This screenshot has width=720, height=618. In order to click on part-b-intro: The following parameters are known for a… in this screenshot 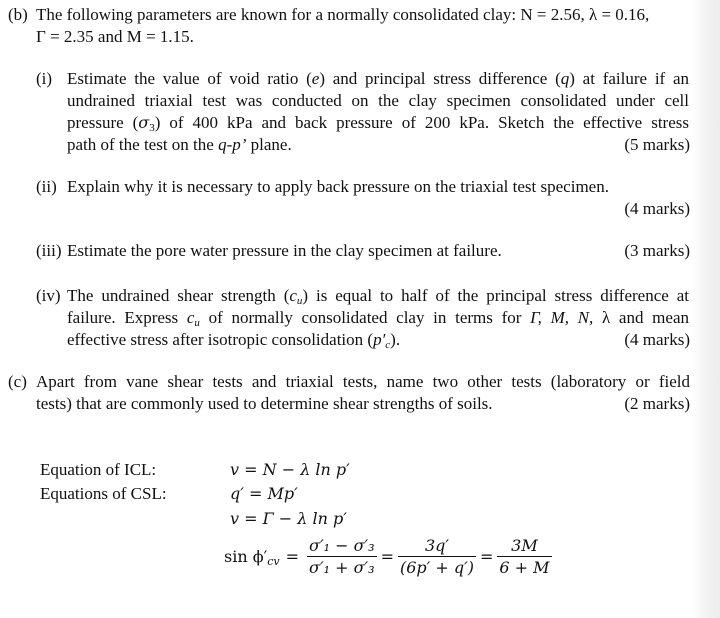, I will do `click(364, 26)`.